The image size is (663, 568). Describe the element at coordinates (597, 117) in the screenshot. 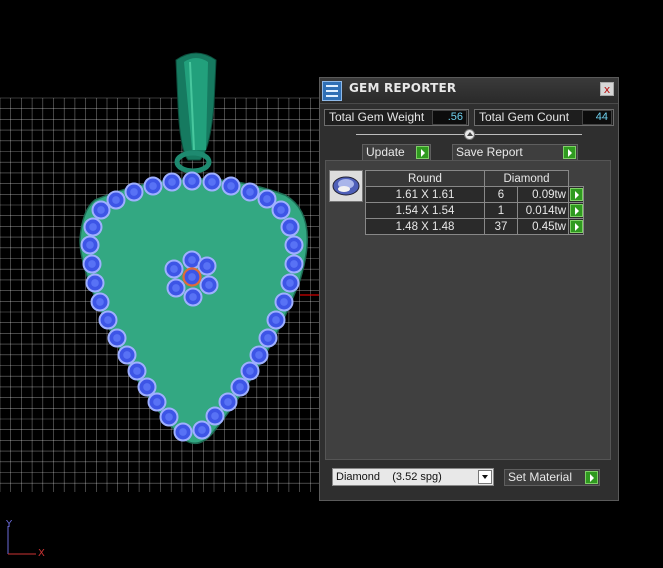

I see `total-gem-count-value: 44` at that location.